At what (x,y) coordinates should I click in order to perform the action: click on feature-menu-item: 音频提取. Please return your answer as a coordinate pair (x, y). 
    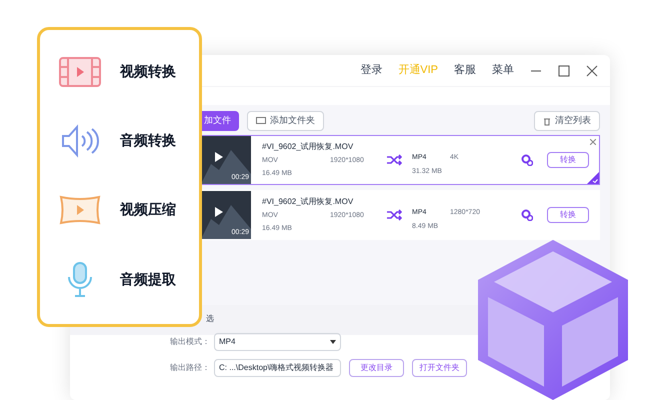
    Looking at the image, I should click on (148, 279).